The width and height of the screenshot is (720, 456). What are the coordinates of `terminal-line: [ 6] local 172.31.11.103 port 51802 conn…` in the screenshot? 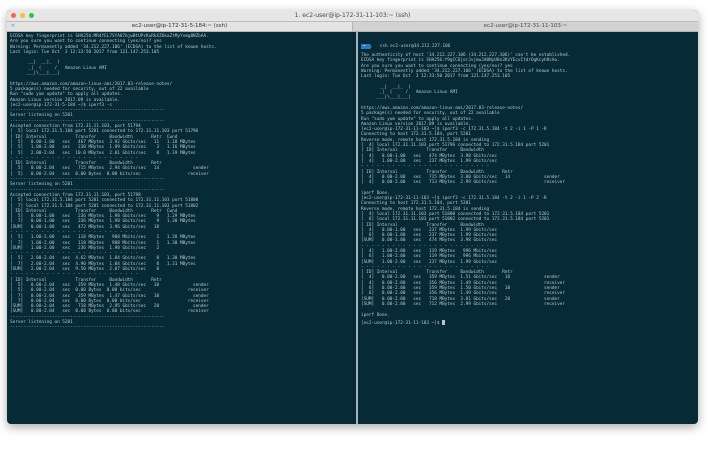 It's located at (455, 220).